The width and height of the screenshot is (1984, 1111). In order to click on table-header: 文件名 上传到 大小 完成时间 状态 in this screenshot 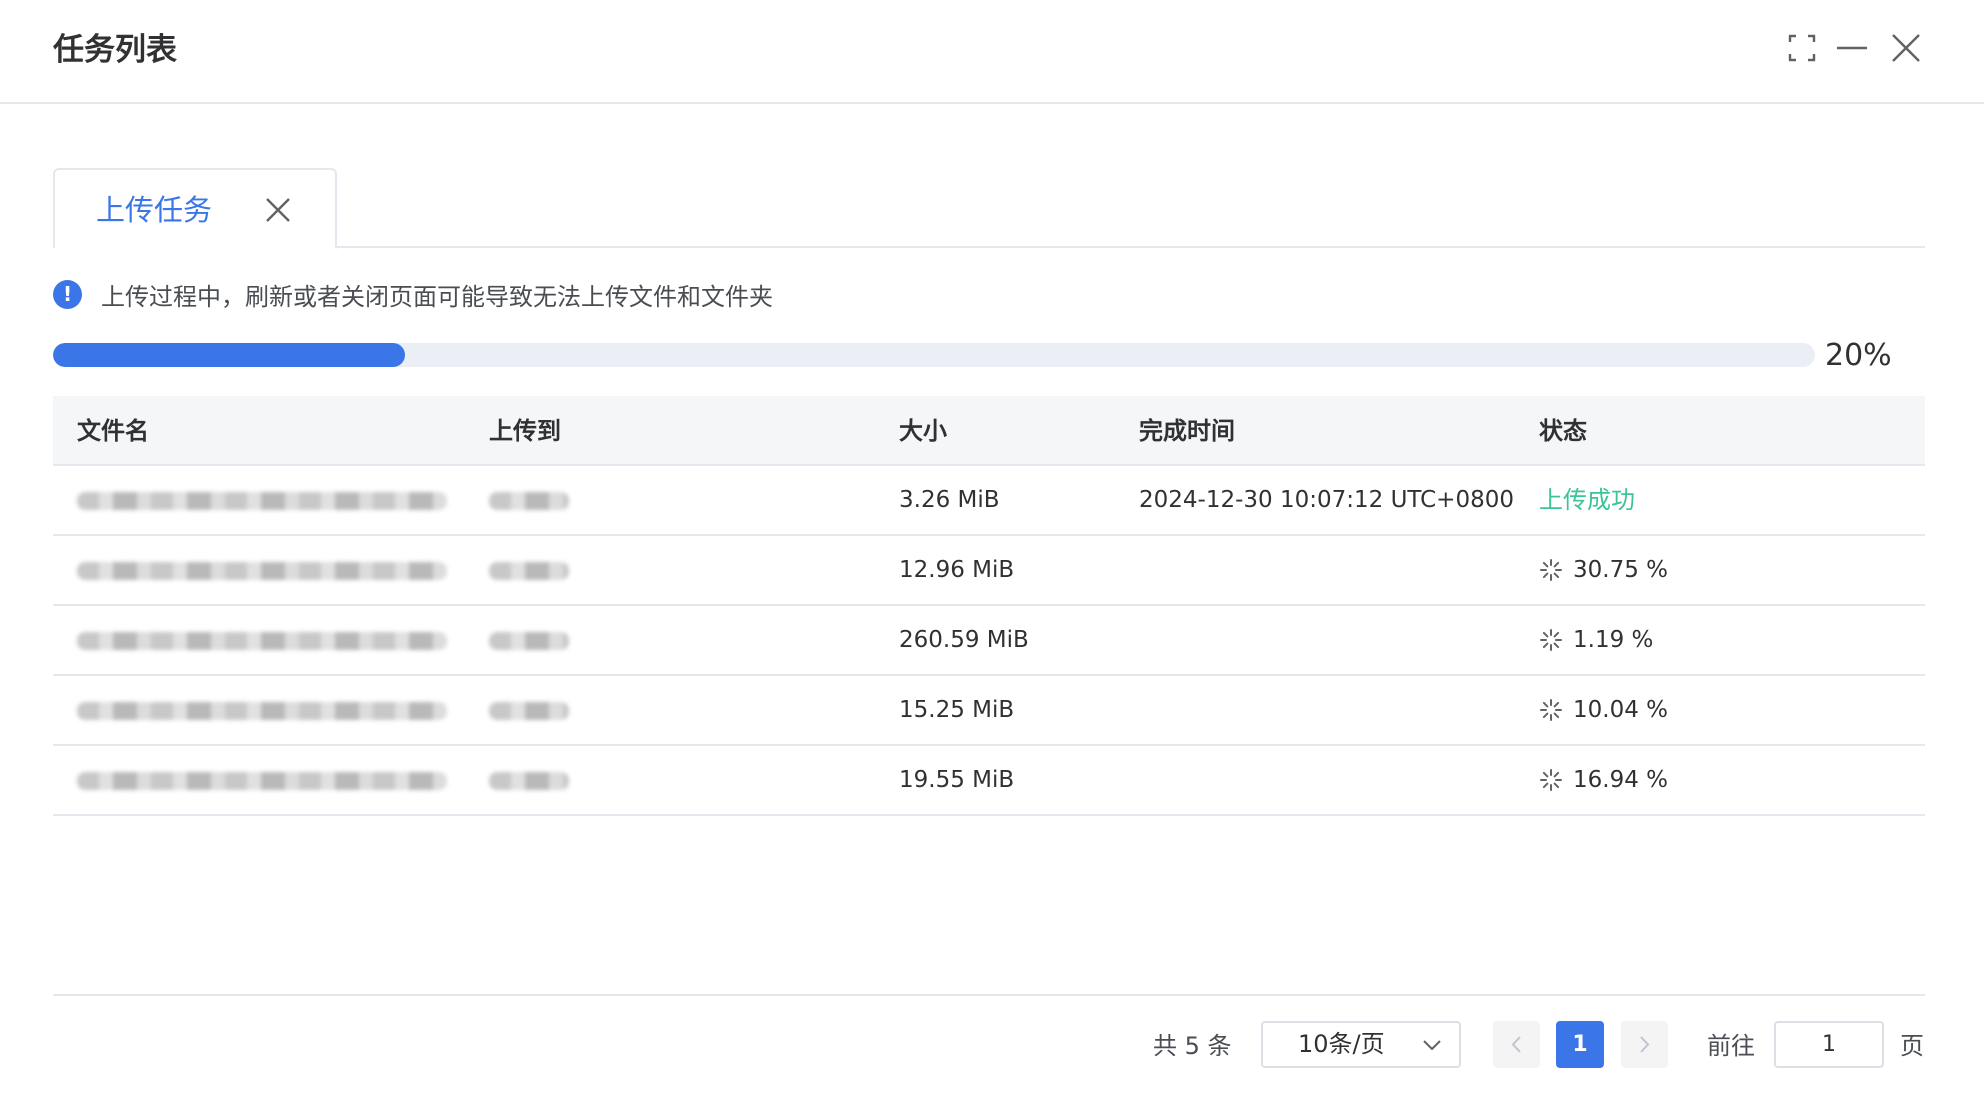, I will do `click(989, 431)`.